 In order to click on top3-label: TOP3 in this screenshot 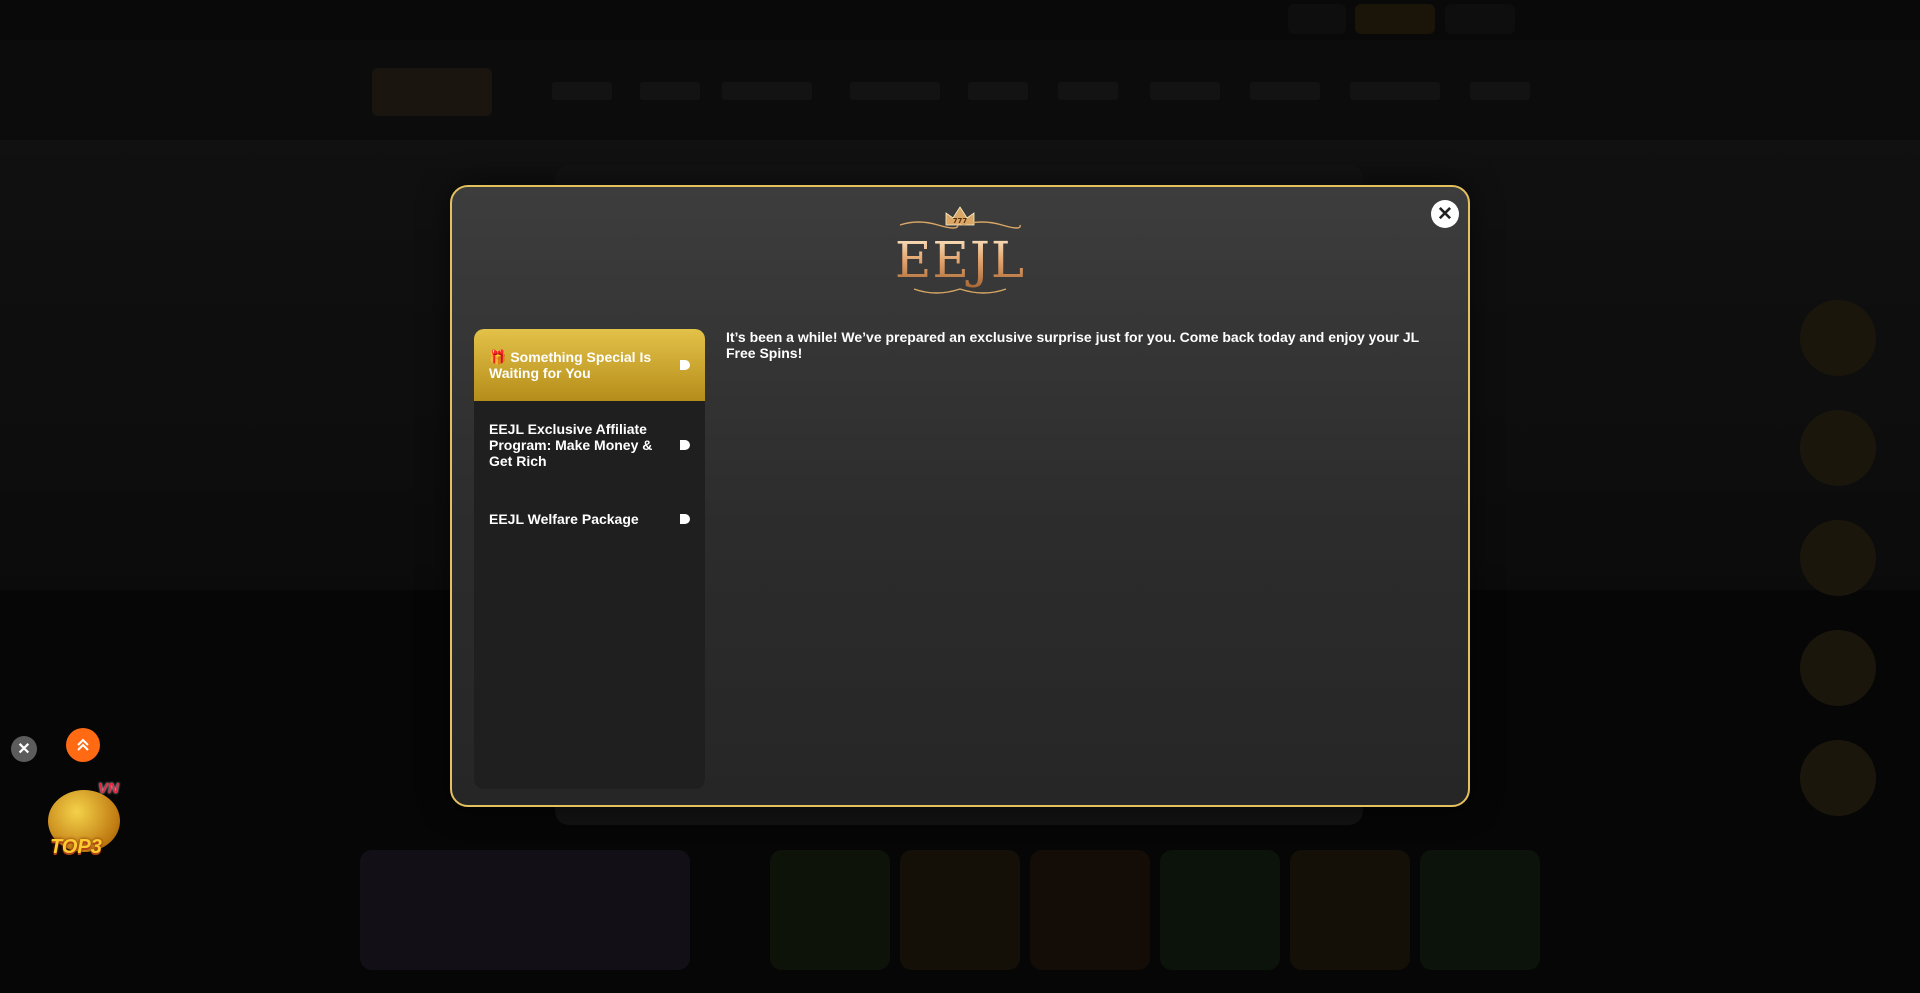, I will do `click(76, 847)`.